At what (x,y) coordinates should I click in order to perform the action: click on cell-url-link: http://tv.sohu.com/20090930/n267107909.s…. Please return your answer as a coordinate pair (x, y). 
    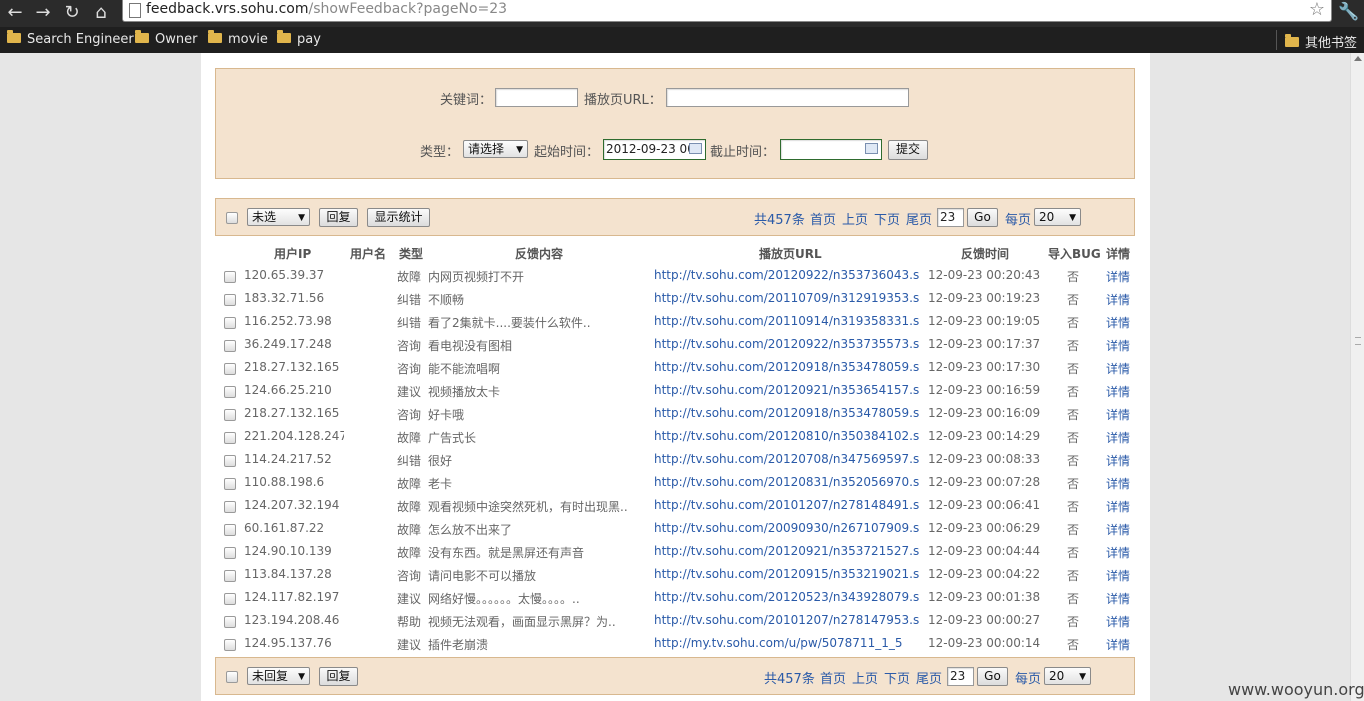
    Looking at the image, I should click on (786, 528).